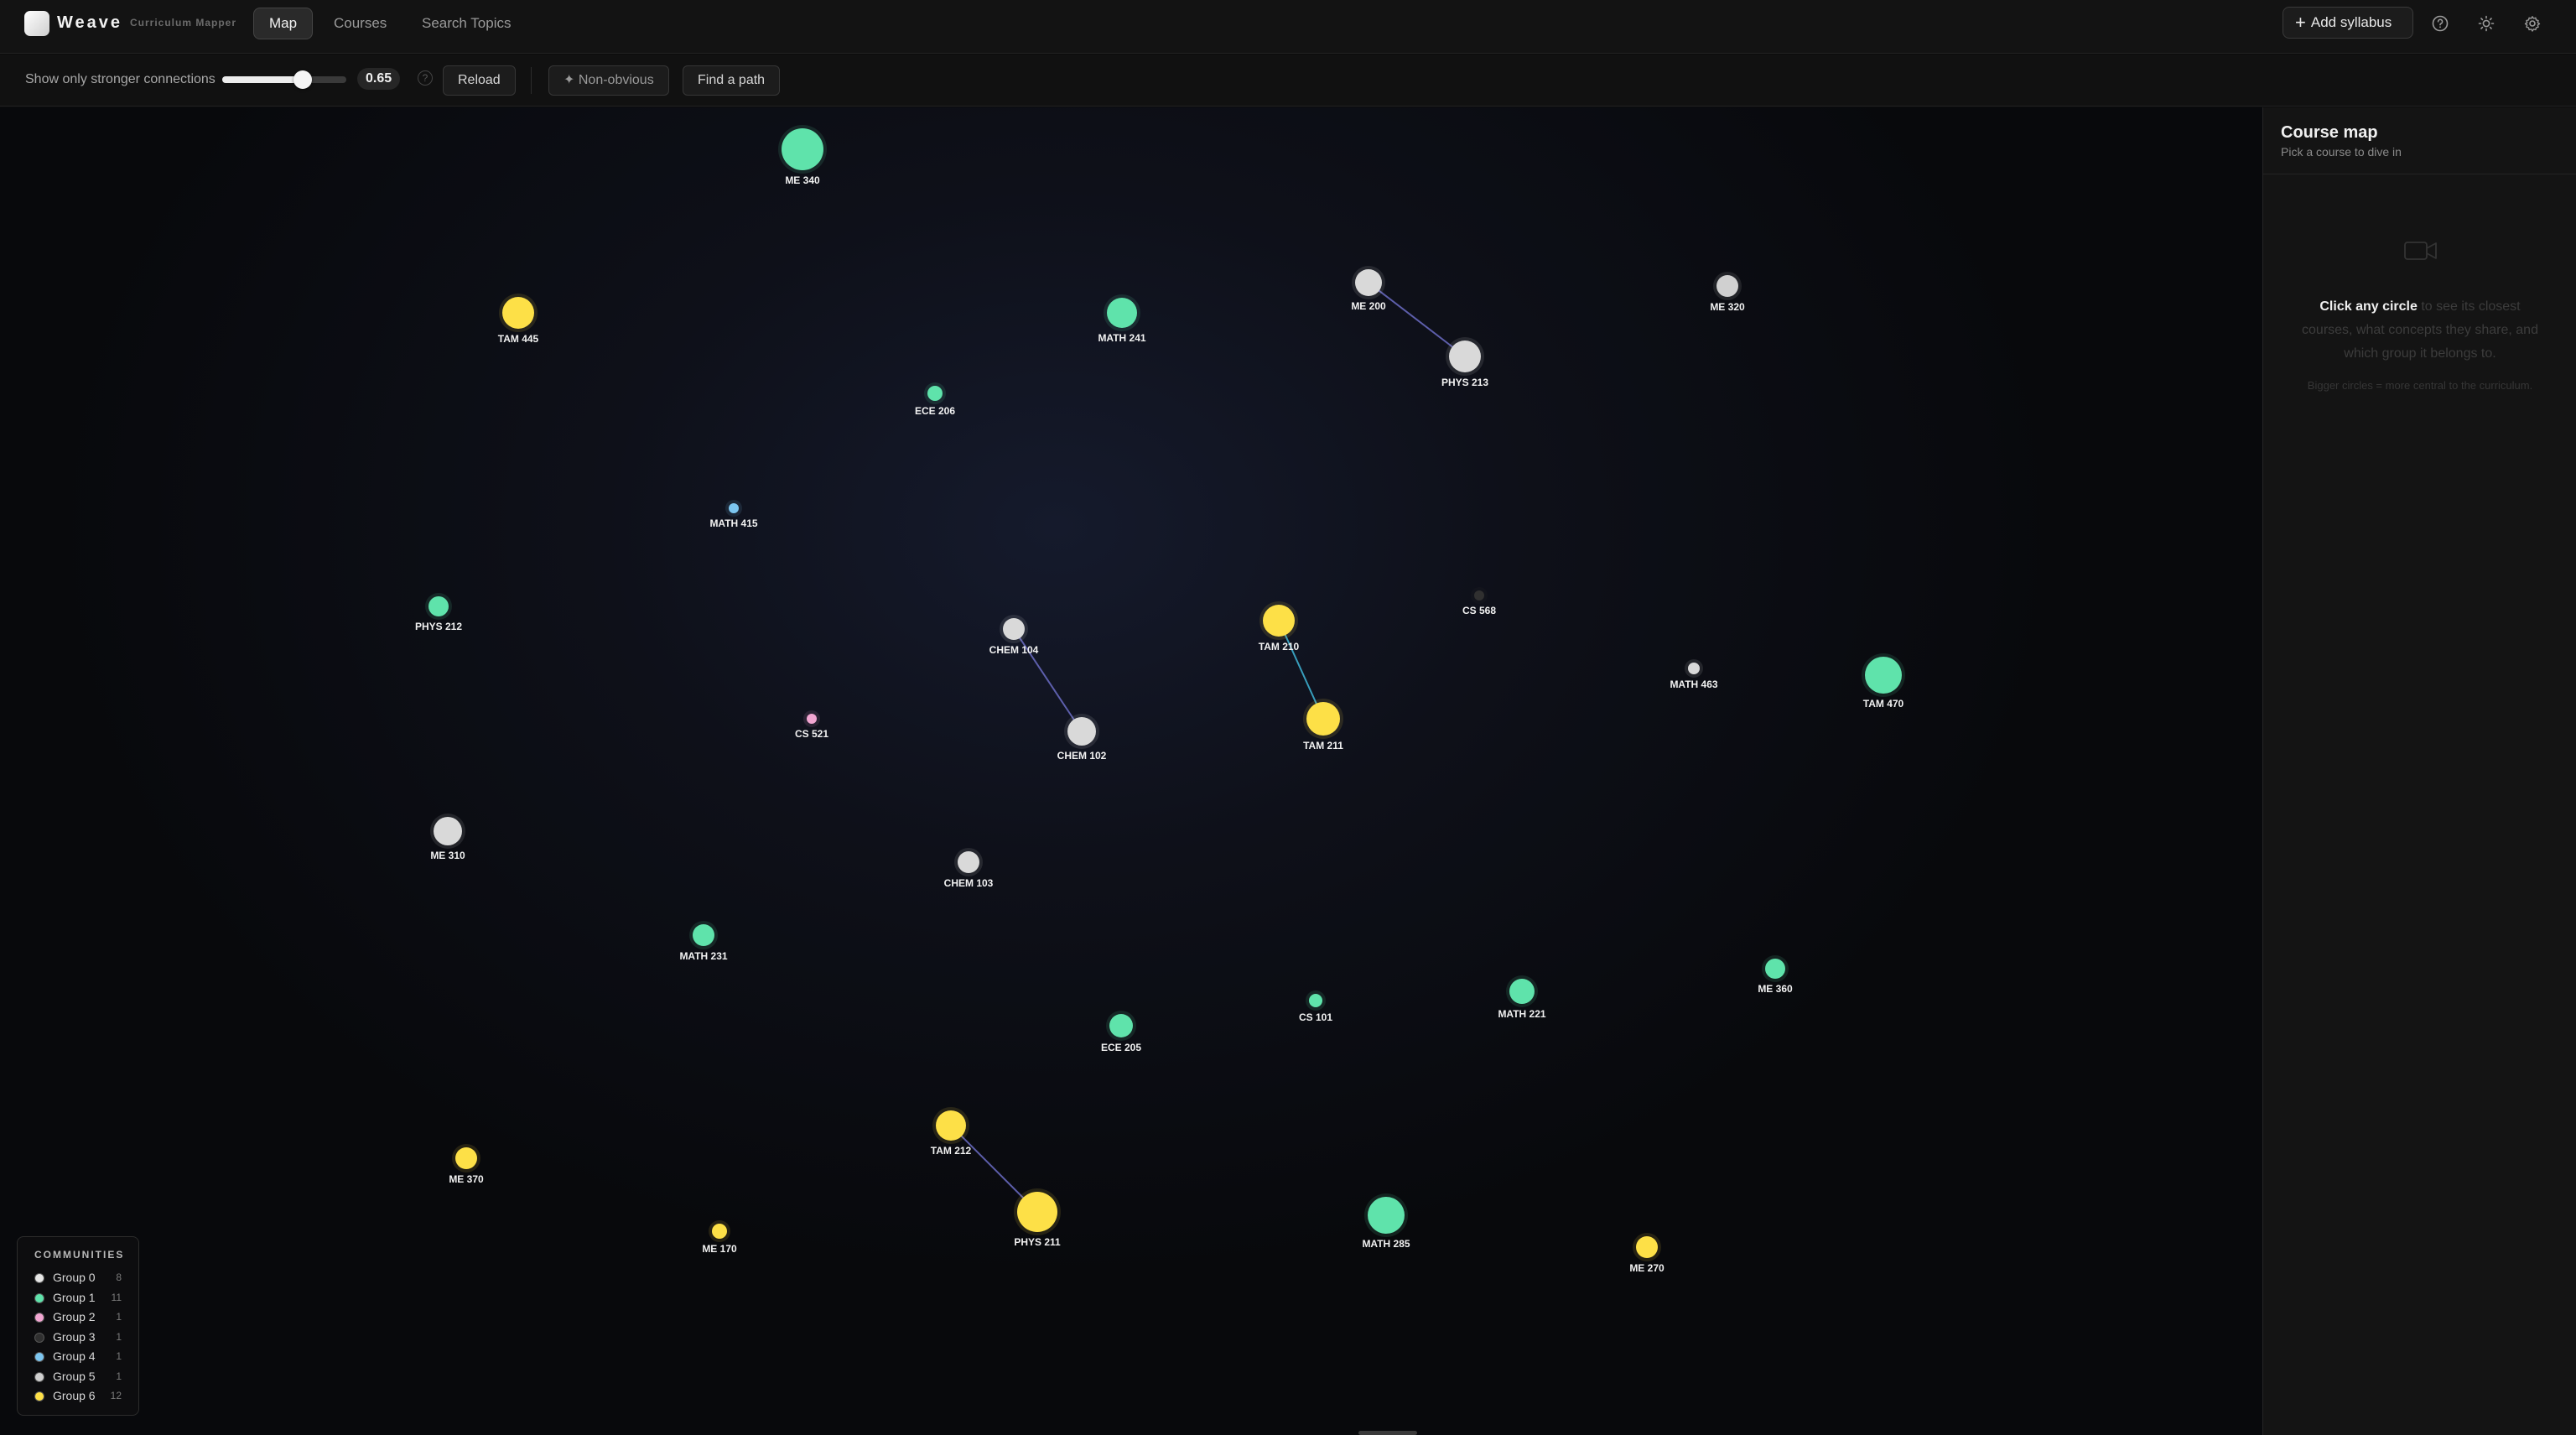 The image size is (2576, 1435). I want to click on theme-toggle-button, so click(2486, 24).